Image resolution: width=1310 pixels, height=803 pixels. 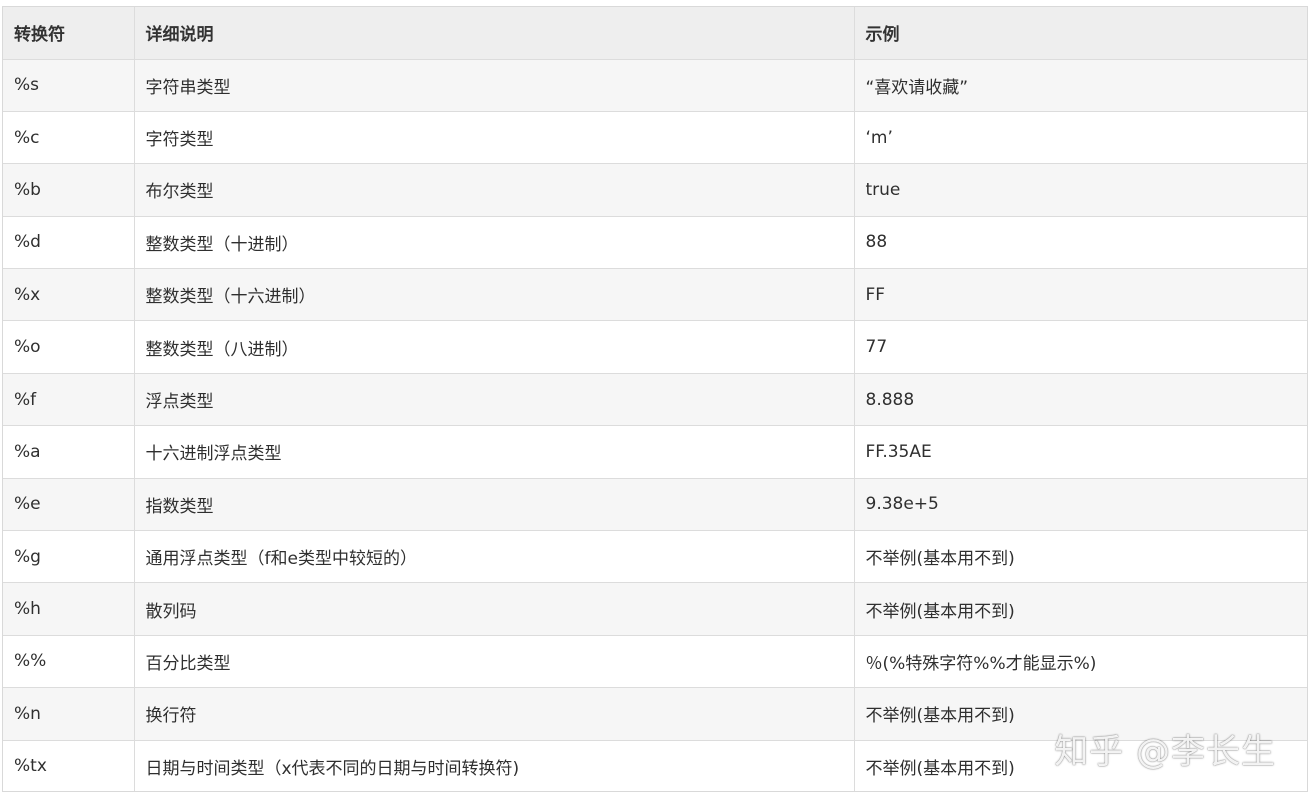 What do you see at coordinates (69, 347) in the screenshot?
I see `cell-specifier: %o` at bounding box center [69, 347].